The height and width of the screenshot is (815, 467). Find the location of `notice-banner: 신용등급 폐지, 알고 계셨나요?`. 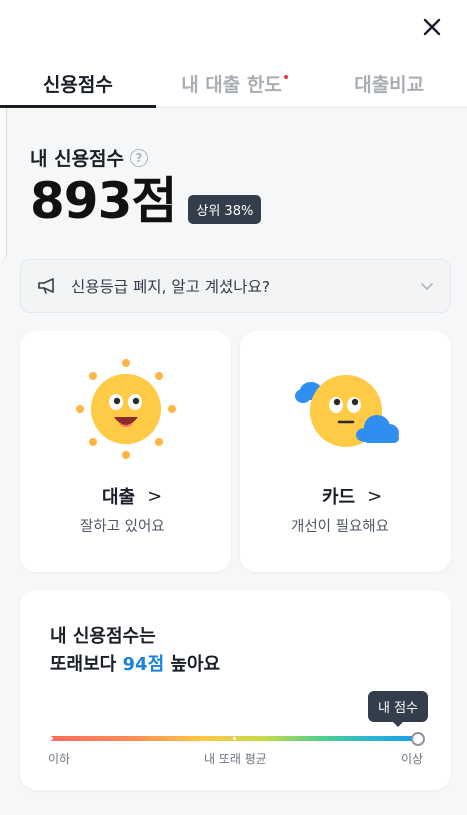

notice-banner: 신용등급 폐지, 알고 계셨나요? is located at coordinates (235, 286).